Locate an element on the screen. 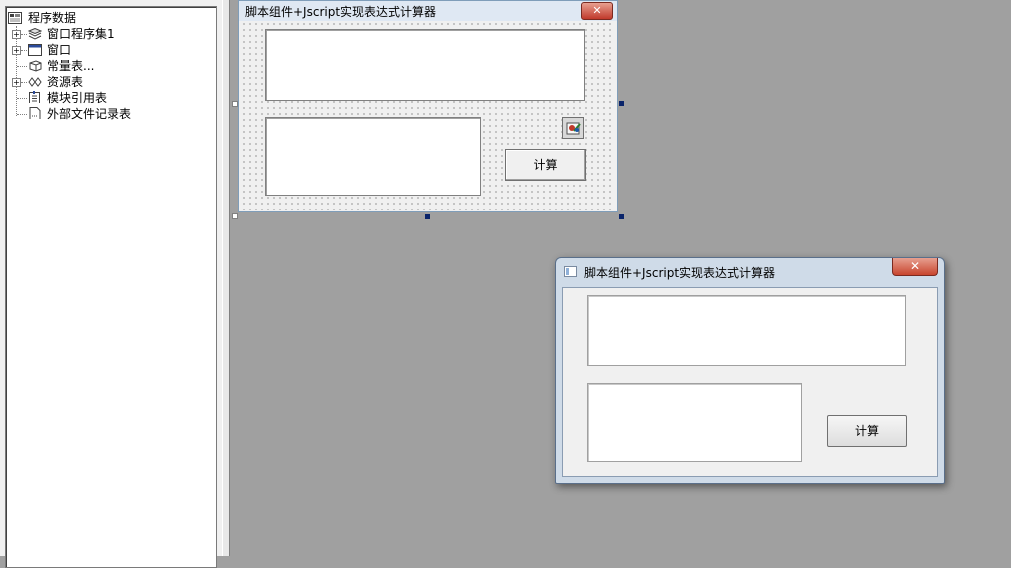 This screenshot has height=568, width=1011. tree-item-external-files: 外部文件记录表 is located at coordinates (106, 114).